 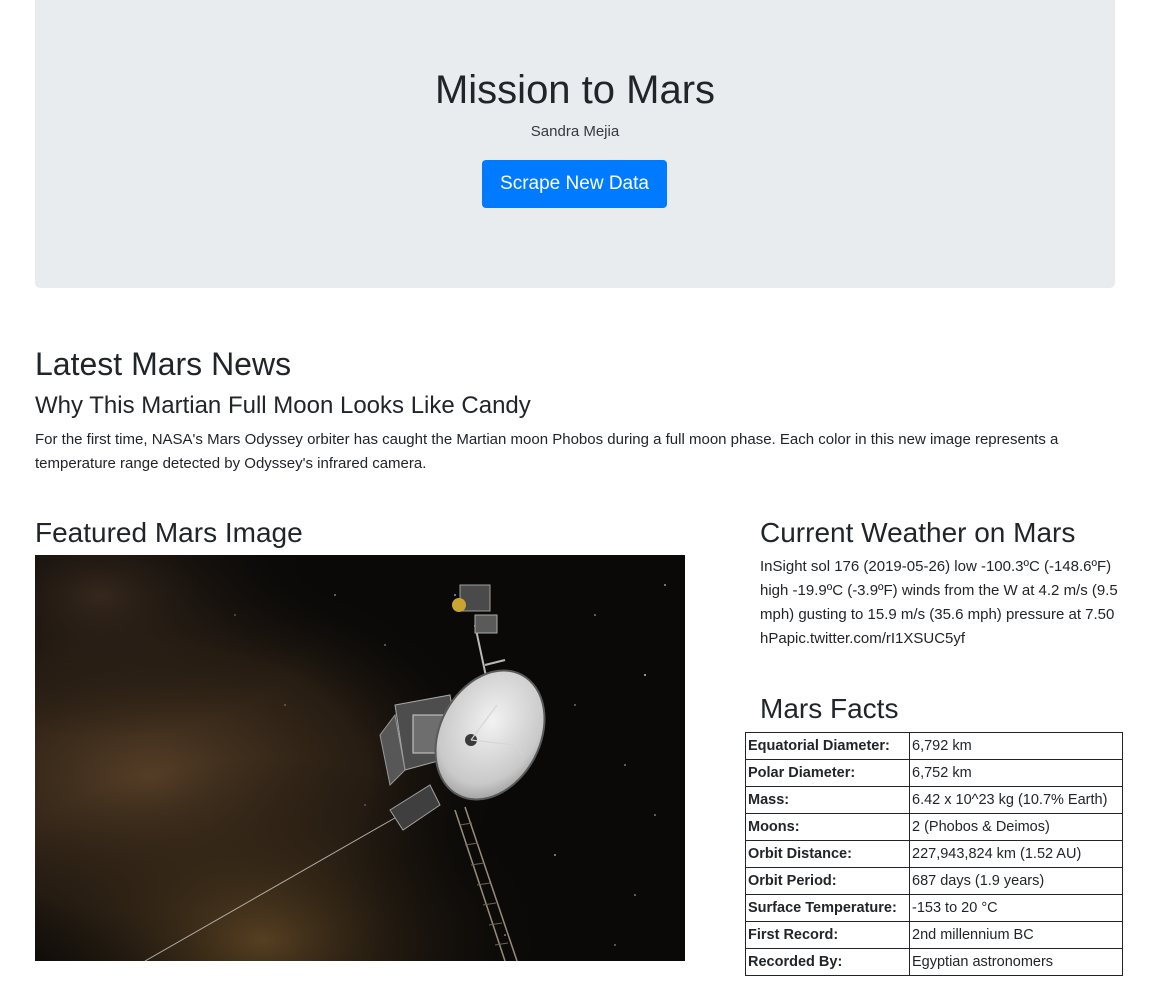 I want to click on fact-value: 6.42 x 10^23 kg (10.7% Earth), so click(x=1016, y=800).